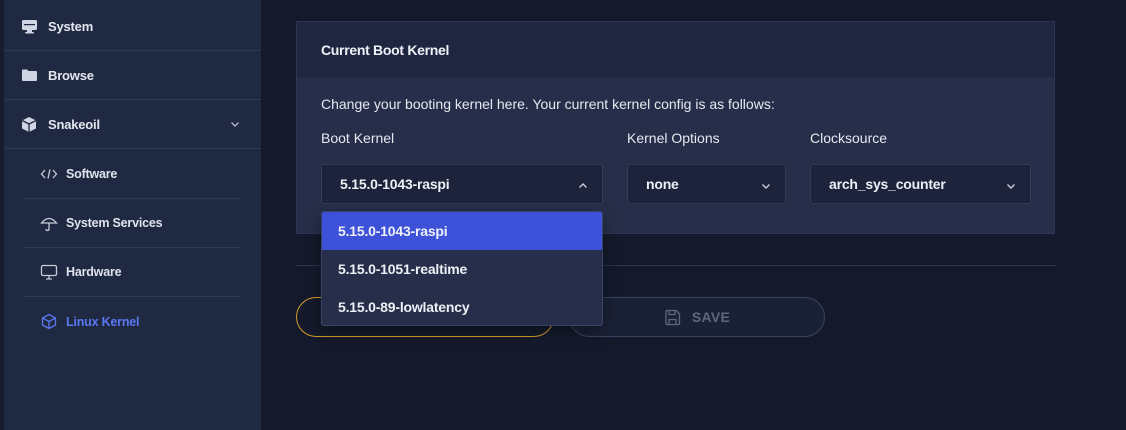 The width and height of the screenshot is (1126, 430). Describe the element at coordinates (132, 174) in the screenshot. I see `sidebar-subitem-software: Software` at that location.